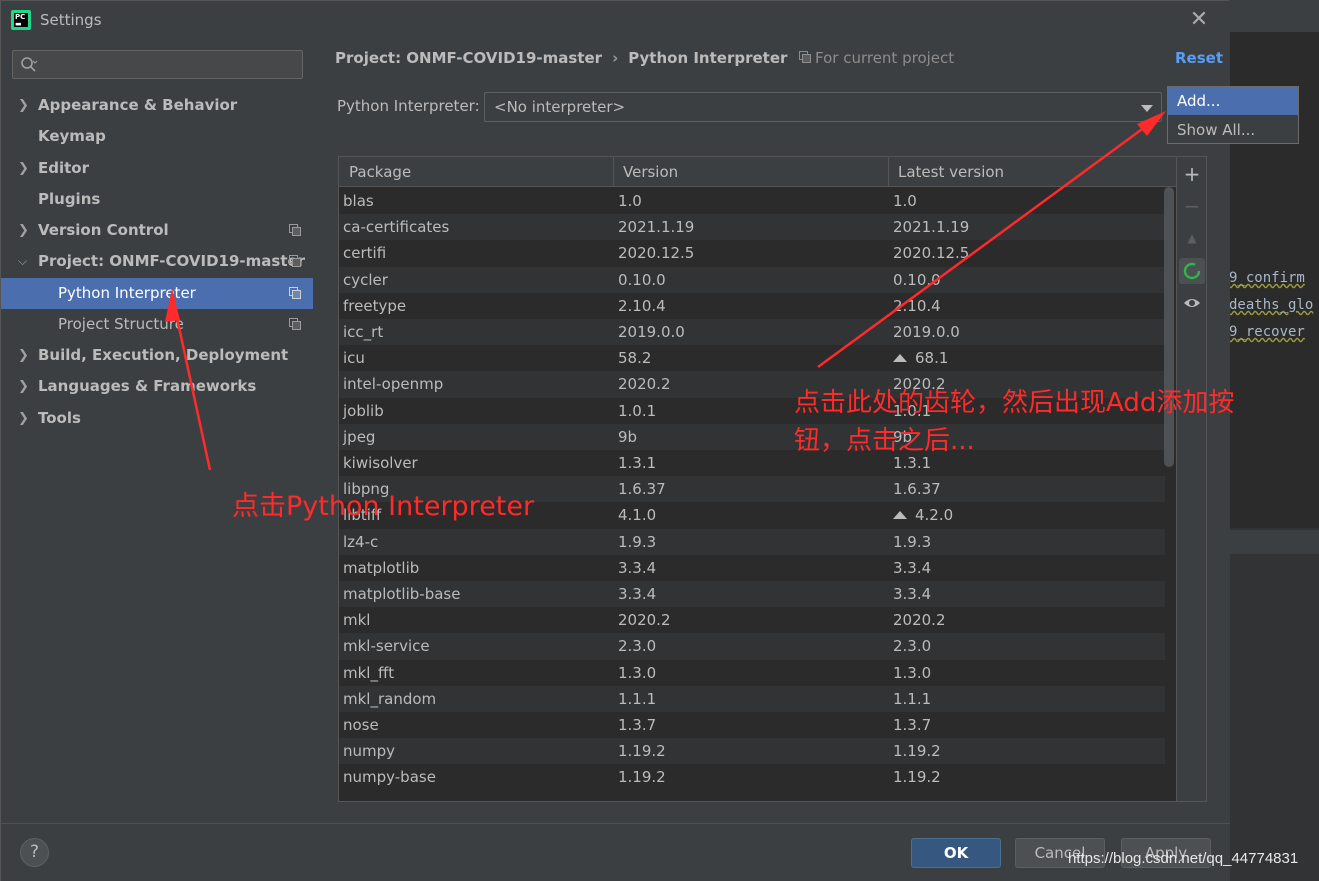 The height and width of the screenshot is (881, 1319). Describe the element at coordinates (912, 699) in the screenshot. I see `cell-latest-version: 1.1.1` at that location.